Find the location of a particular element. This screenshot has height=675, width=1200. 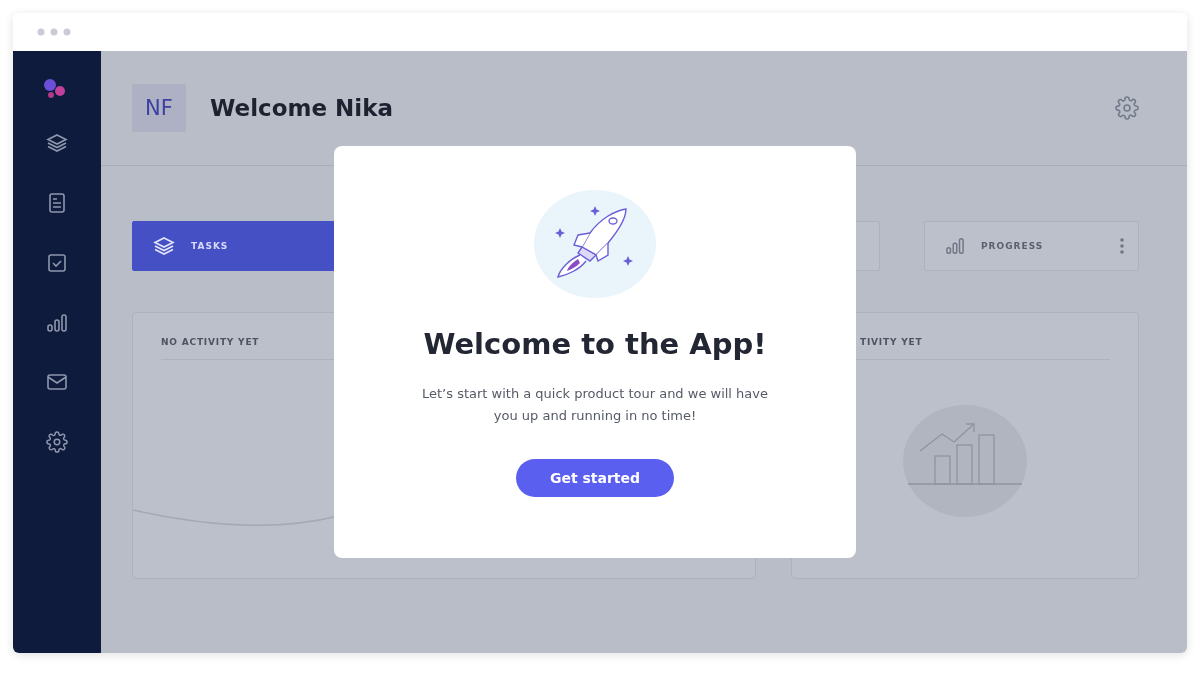

card-label: TASKS is located at coordinates (210, 246).